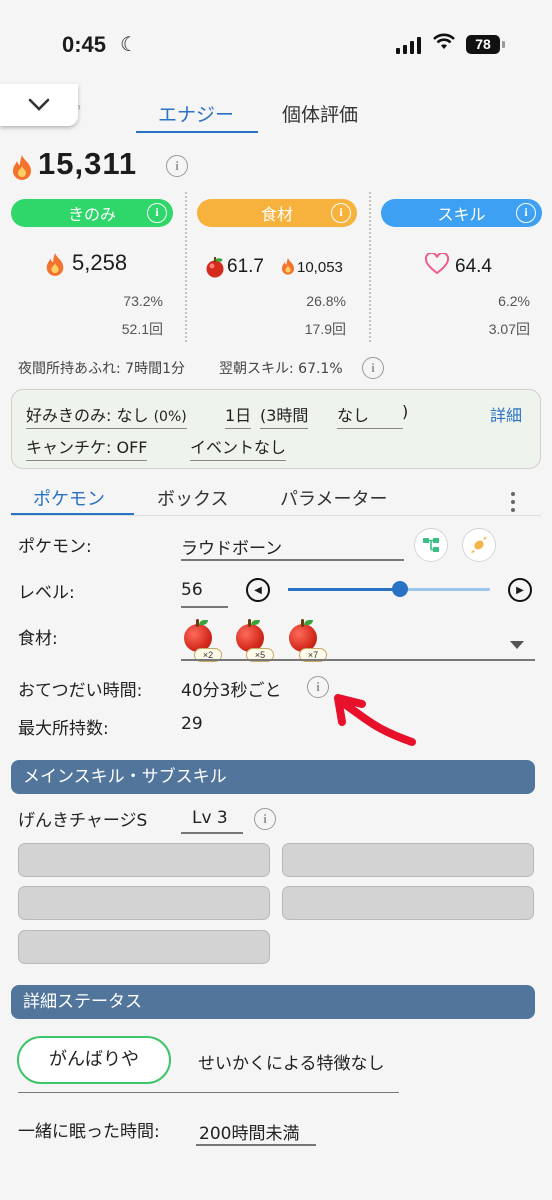 The height and width of the screenshot is (1200, 552). I want to click on battery-tip, so click(503, 44).